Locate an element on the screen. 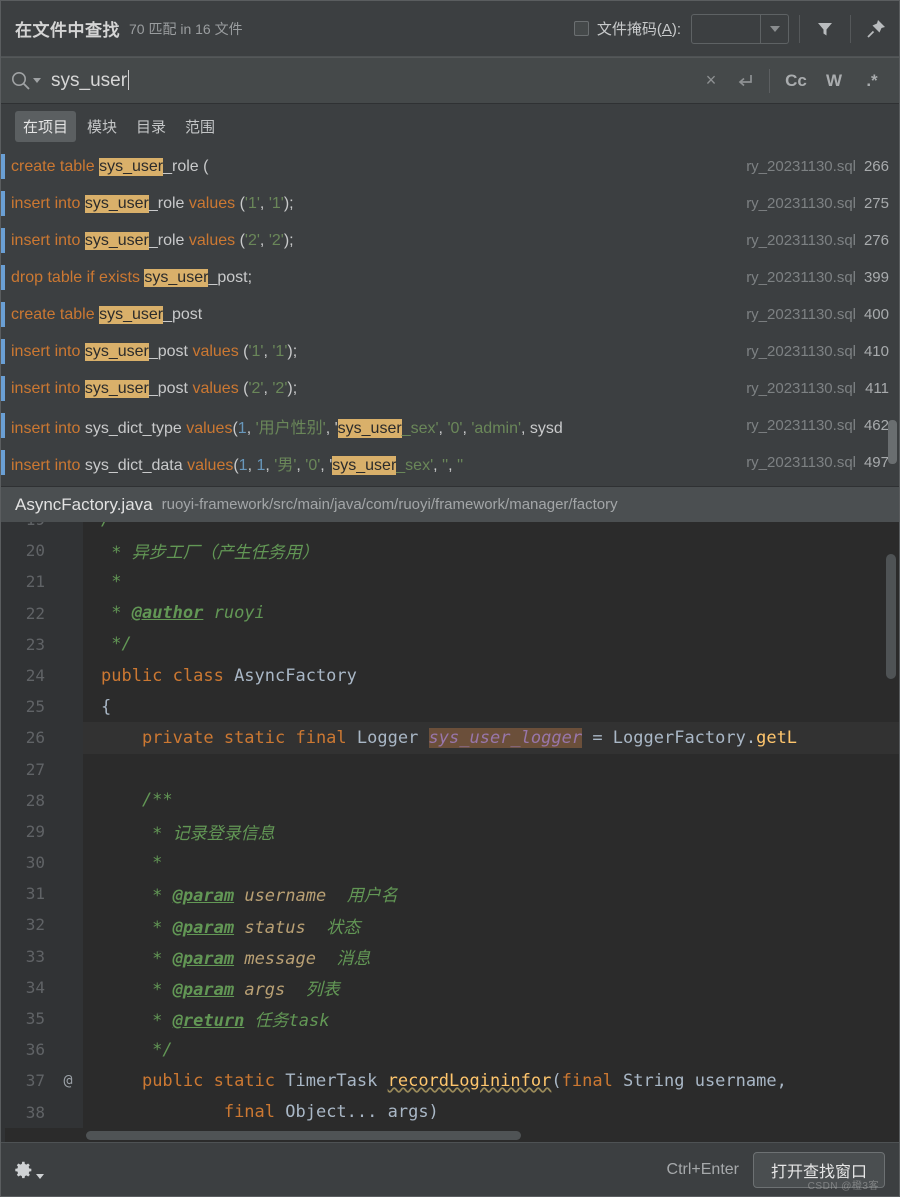 The image size is (900, 1197). match-summary: 70 匹配 in 16 文件 is located at coordinates (186, 28).